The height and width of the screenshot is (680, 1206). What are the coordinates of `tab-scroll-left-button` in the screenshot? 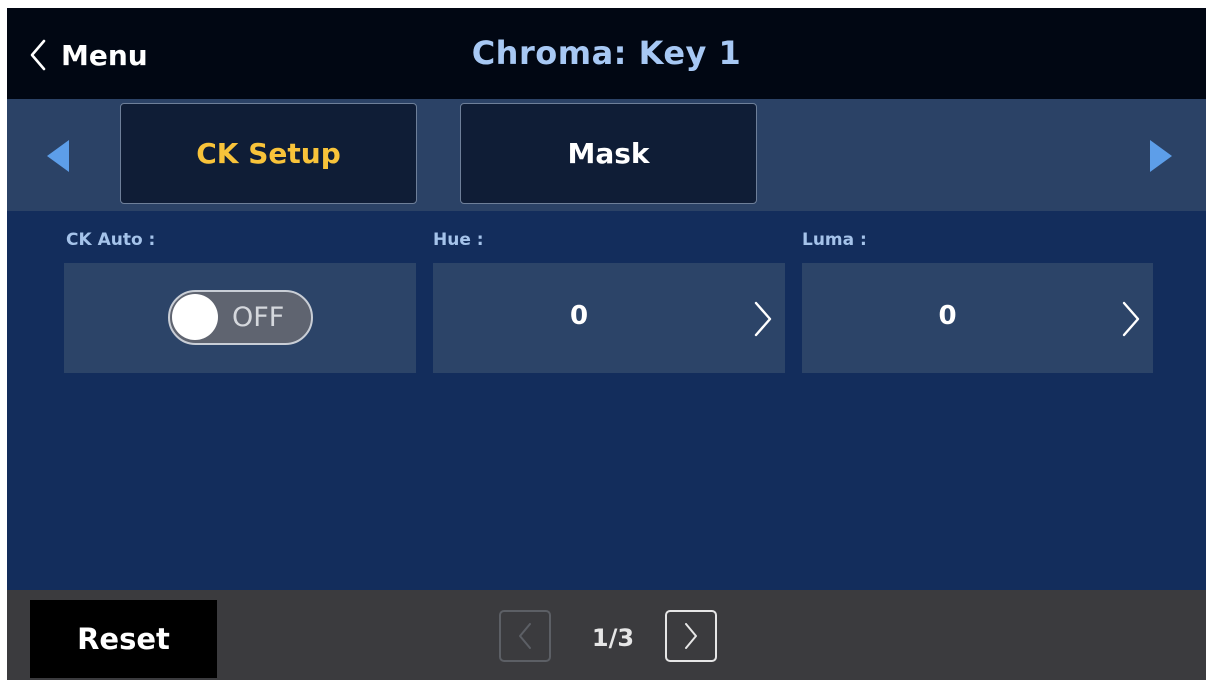 It's located at (58, 158).